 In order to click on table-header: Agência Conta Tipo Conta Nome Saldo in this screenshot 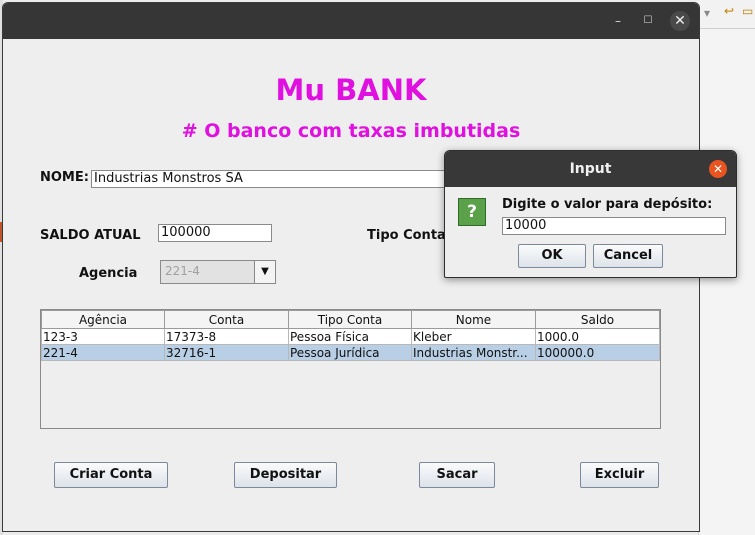, I will do `click(350, 319)`.